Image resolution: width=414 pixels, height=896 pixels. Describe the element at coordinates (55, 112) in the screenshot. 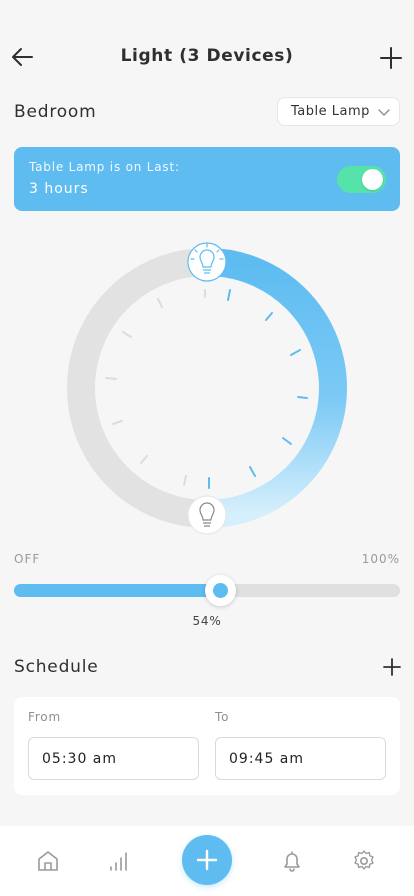

I see `room-name: Bedroom` at that location.